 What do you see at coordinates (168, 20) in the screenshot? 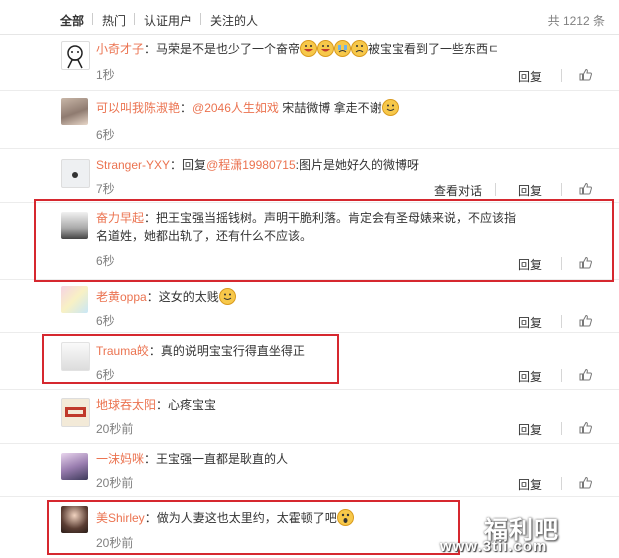
I see `tab-verified: 认证用户` at bounding box center [168, 20].